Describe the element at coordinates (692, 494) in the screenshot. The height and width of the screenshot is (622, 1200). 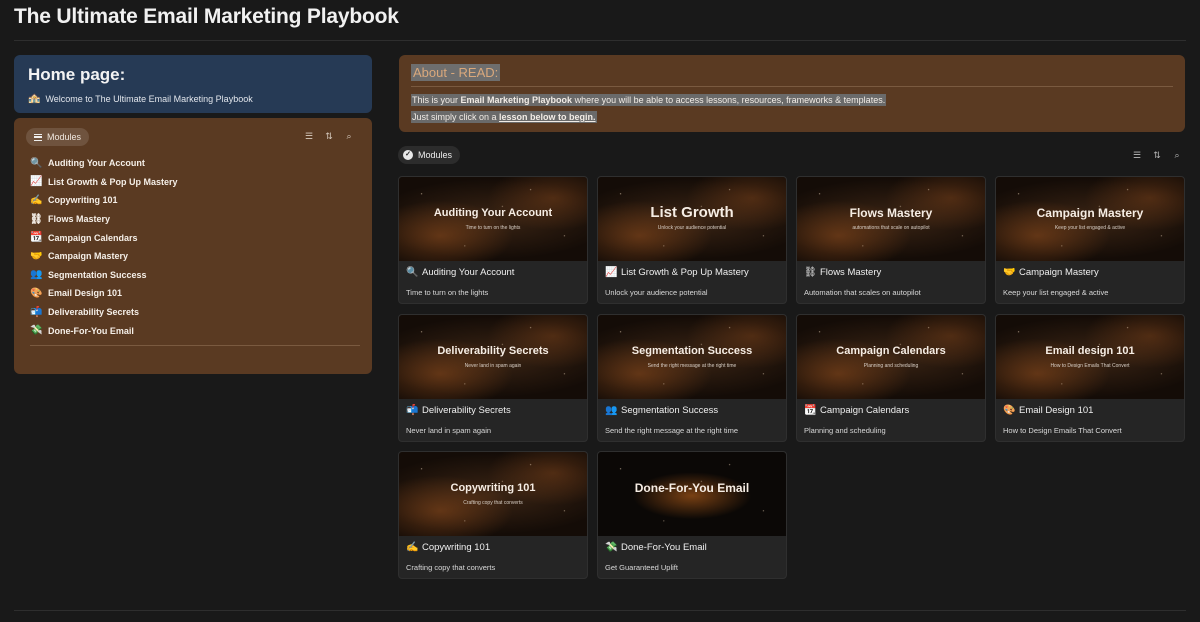
I see `card-cover-image: Done-For-You Email` at that location.